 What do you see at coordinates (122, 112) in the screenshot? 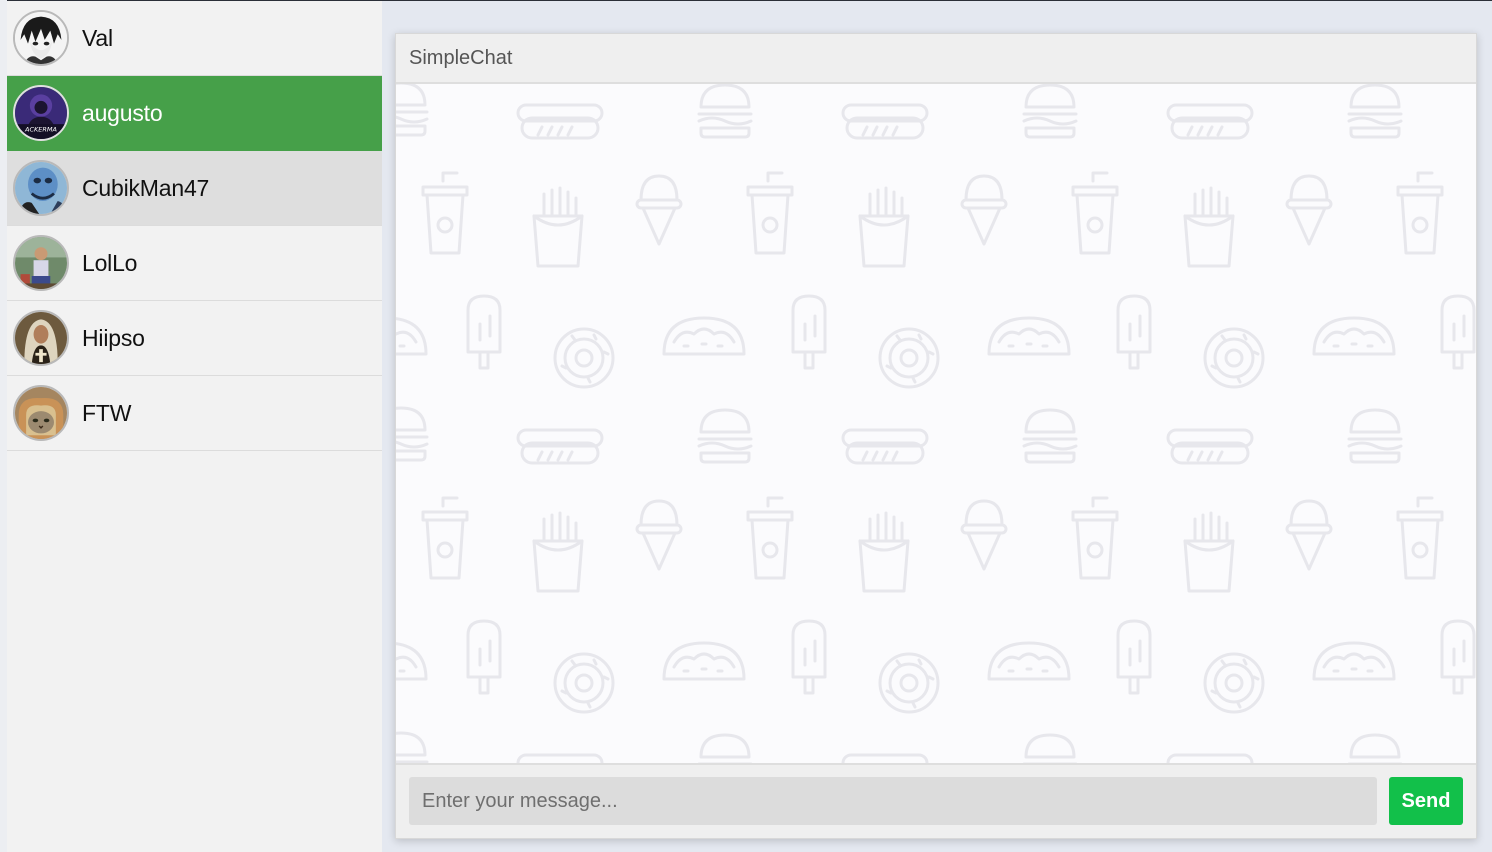
I see `contact-name: augusto` at bounding box center [122, 112].